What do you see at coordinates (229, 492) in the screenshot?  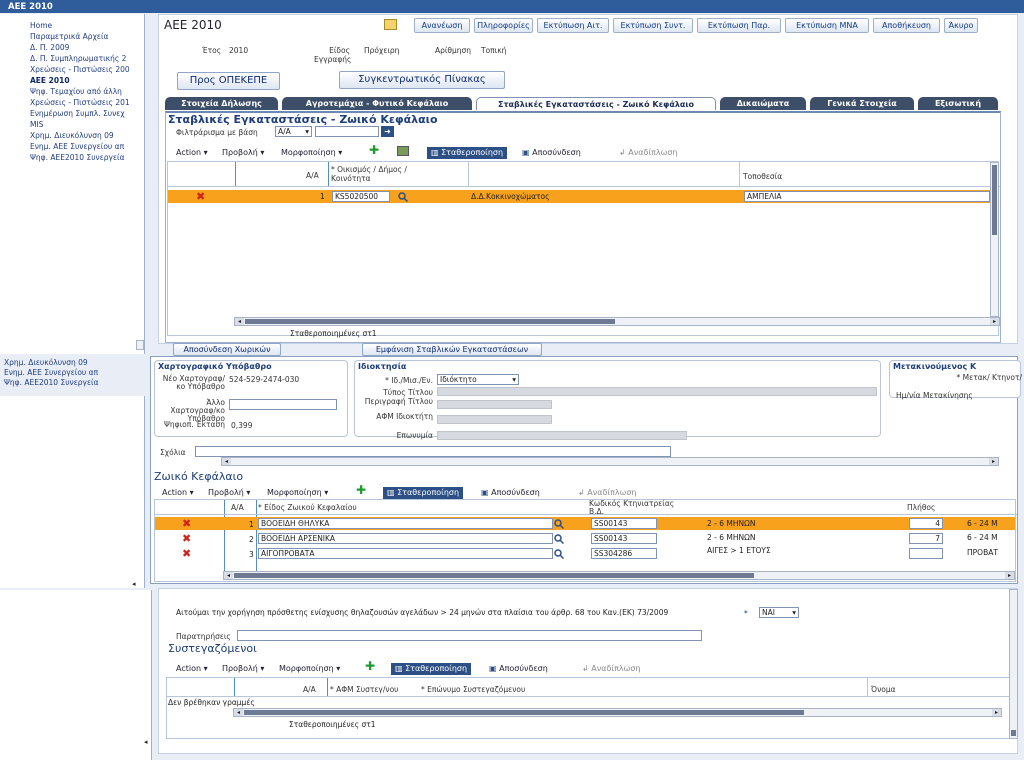 I see `livestock-view-menu: Προβολή ▾` at bounding box center [229, 492].